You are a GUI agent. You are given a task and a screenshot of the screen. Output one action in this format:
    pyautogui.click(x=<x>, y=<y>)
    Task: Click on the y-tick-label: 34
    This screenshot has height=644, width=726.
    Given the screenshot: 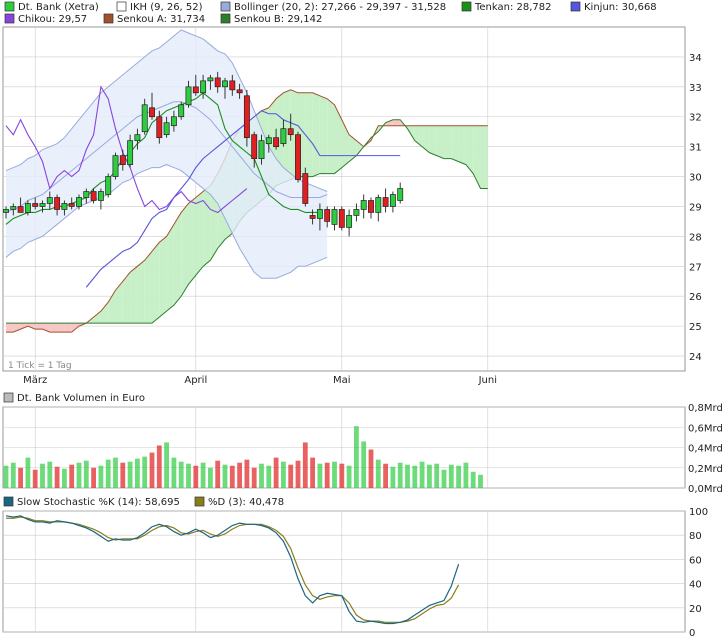 What is the action you would take?
    pyautogui.click(x=695, y=58)
    